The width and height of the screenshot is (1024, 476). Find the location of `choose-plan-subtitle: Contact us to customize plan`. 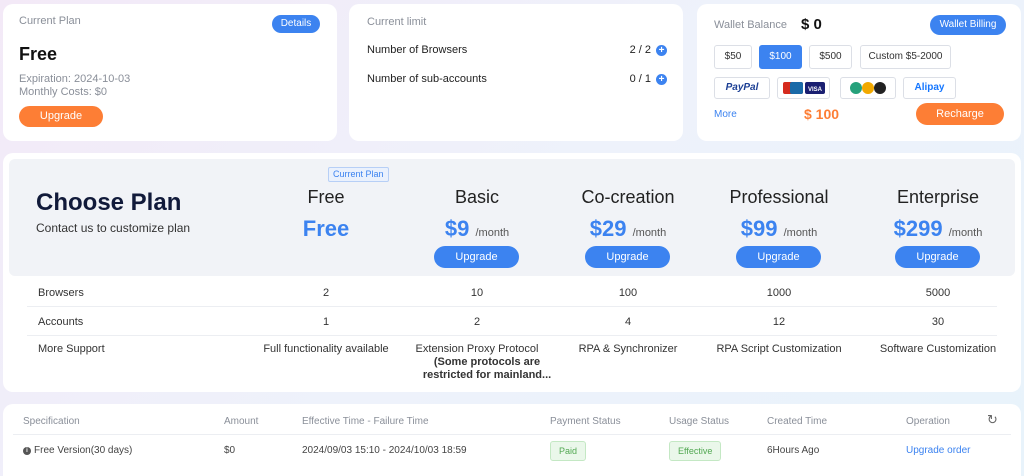

choose-plan-subtitle: Contact us to customize plan is located at coordinates (113, 228).